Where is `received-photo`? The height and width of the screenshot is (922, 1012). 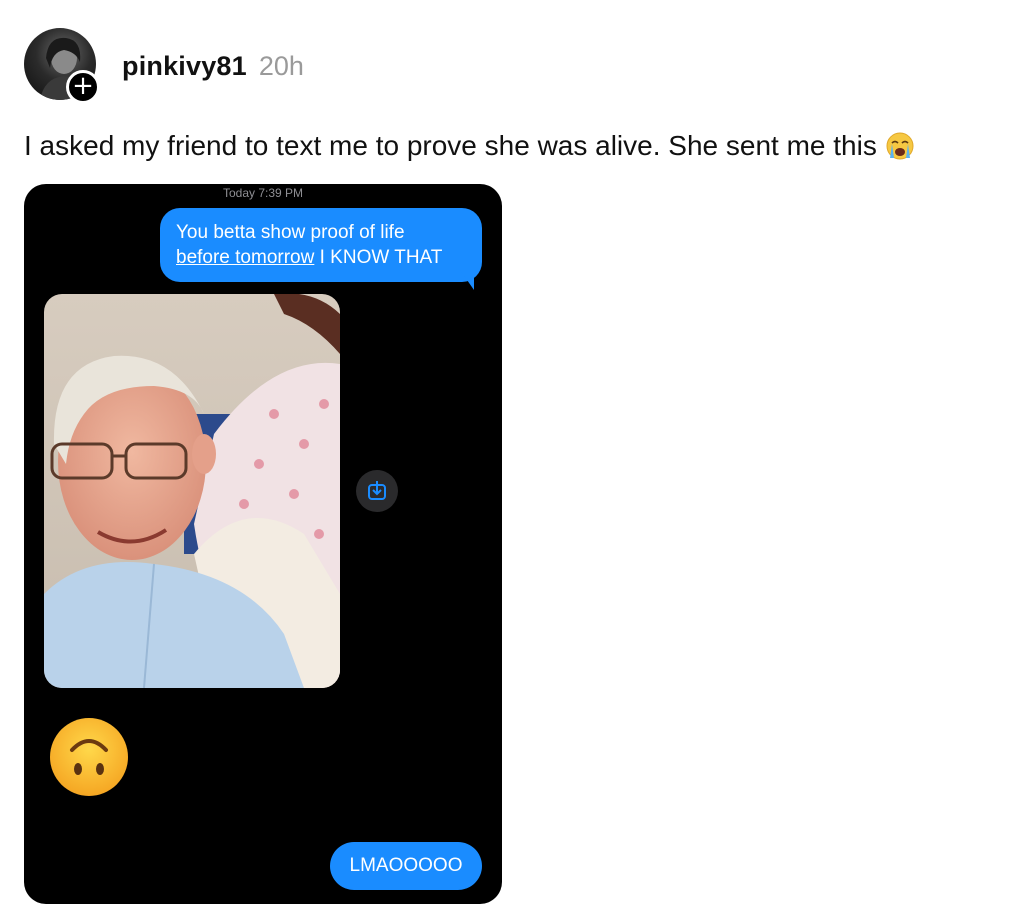 received-photo is located at coordinates (192, 491).